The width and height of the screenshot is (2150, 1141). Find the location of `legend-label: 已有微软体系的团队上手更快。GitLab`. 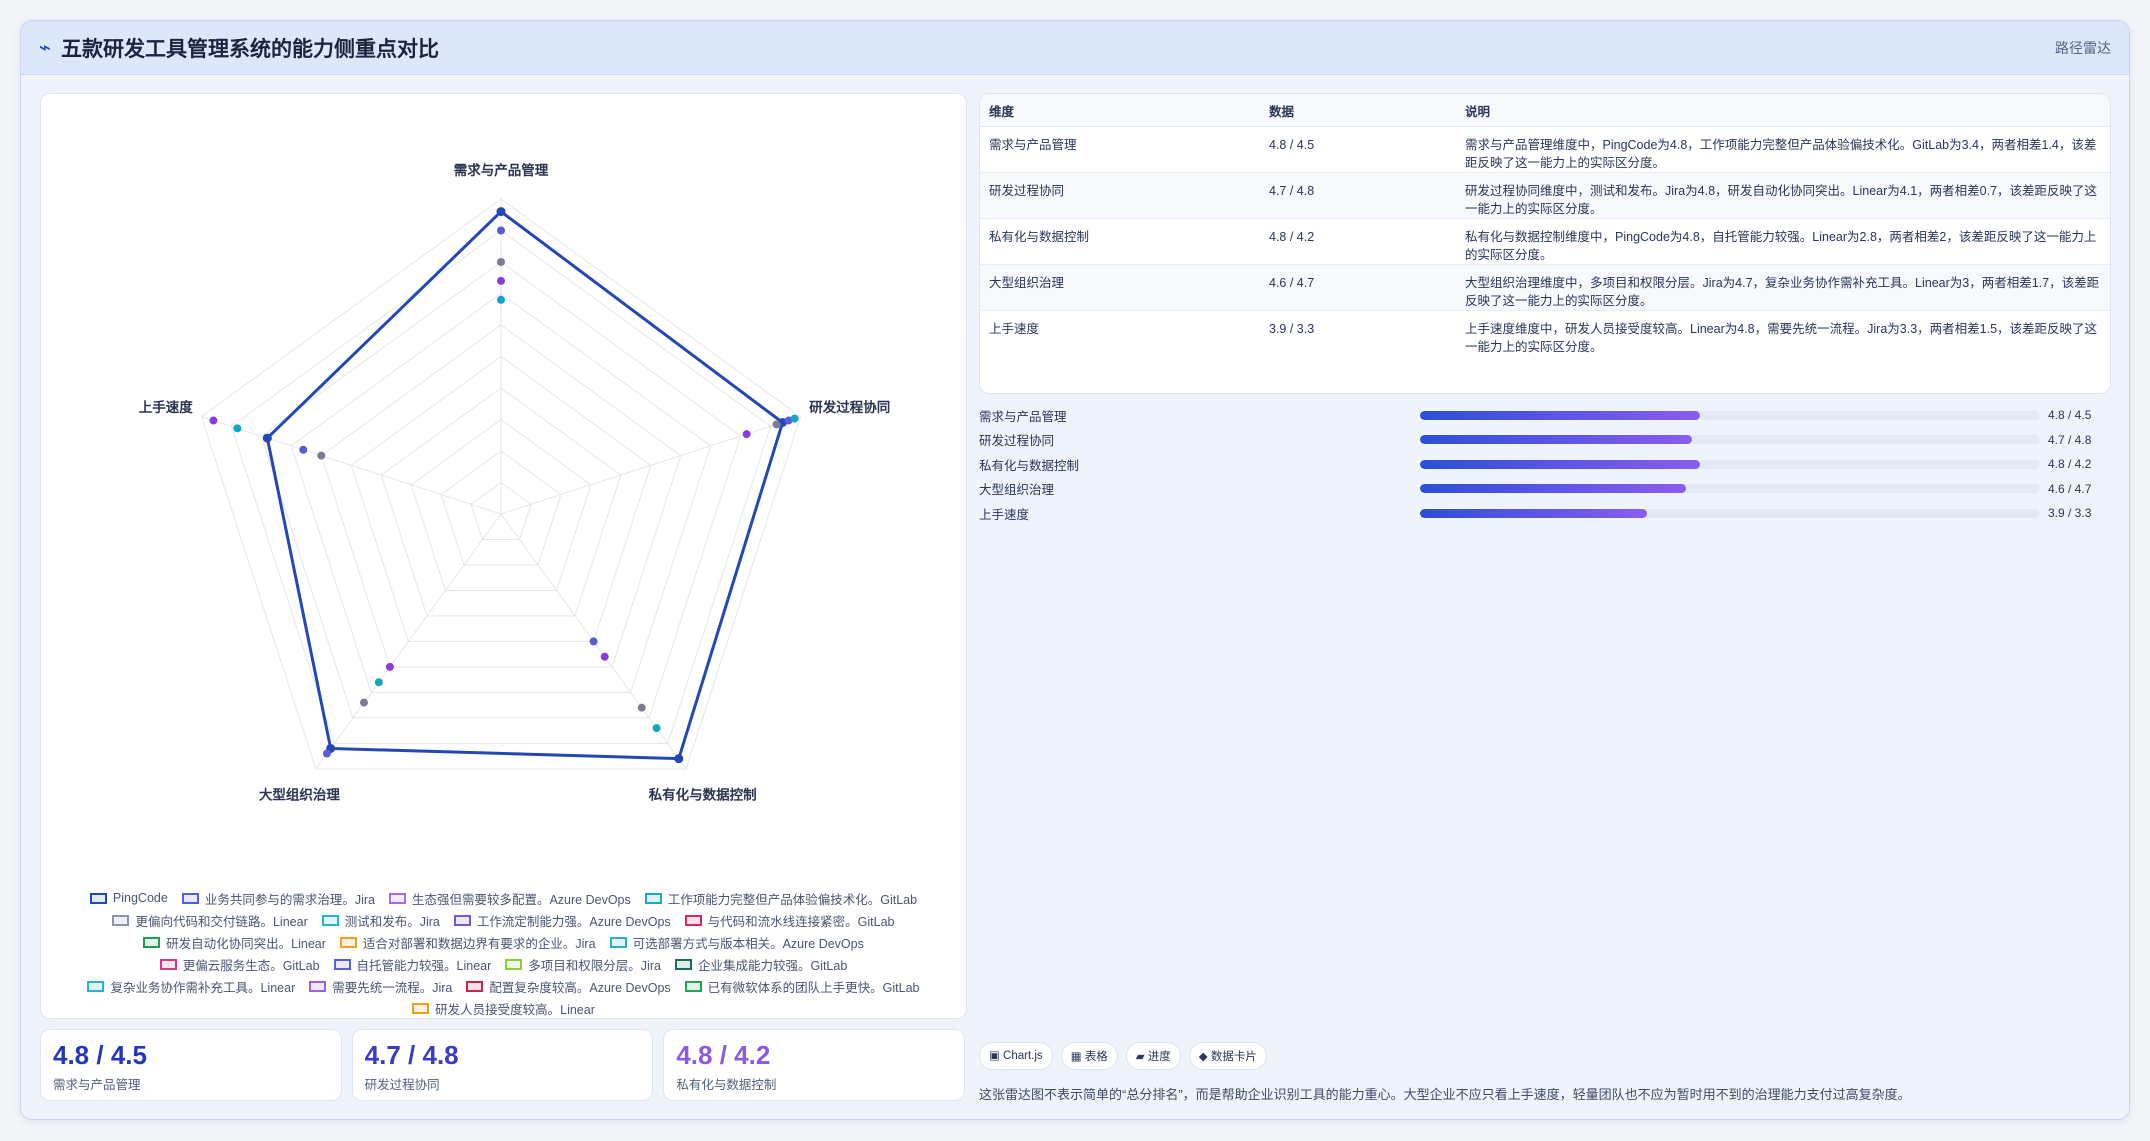

legend-label: 已有微软体系的团队上手更快。GitLab is located at coordinates (813, 987).